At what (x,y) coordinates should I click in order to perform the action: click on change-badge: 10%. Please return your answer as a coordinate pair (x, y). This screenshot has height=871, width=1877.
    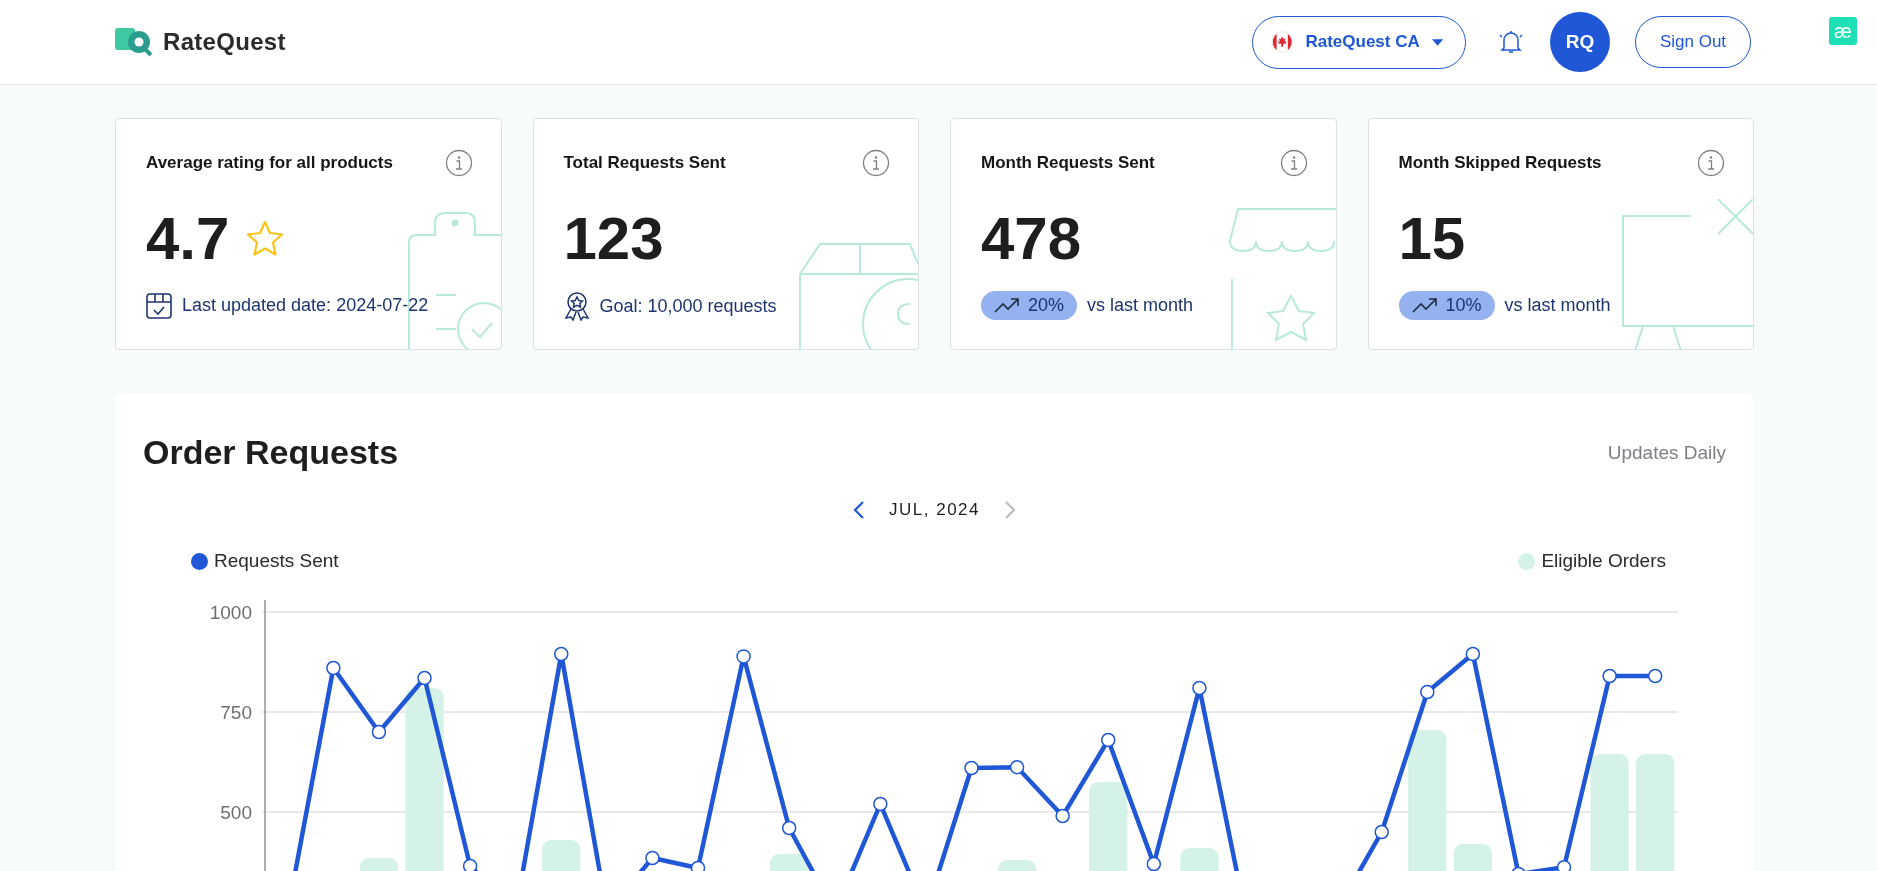
    Looking at the image, I should click on (1446, 305).